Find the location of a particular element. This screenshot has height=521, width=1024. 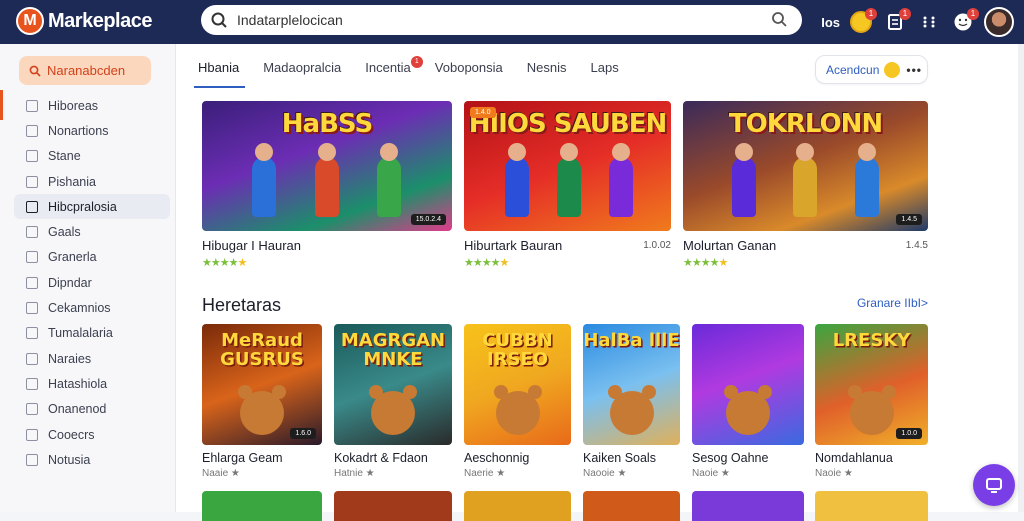

game-image-title: MeRaud GUSRUS is located at coordinates (262, 351).